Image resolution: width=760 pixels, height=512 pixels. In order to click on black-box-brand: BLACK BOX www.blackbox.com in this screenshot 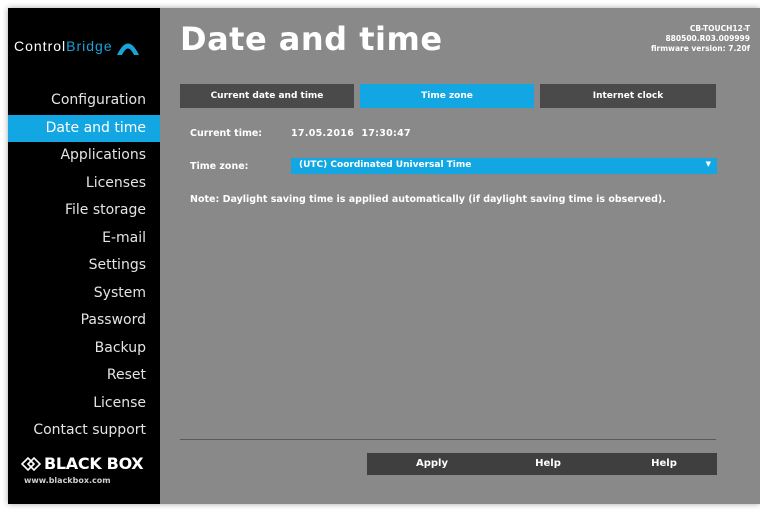, I will do `click(85, 469)`.